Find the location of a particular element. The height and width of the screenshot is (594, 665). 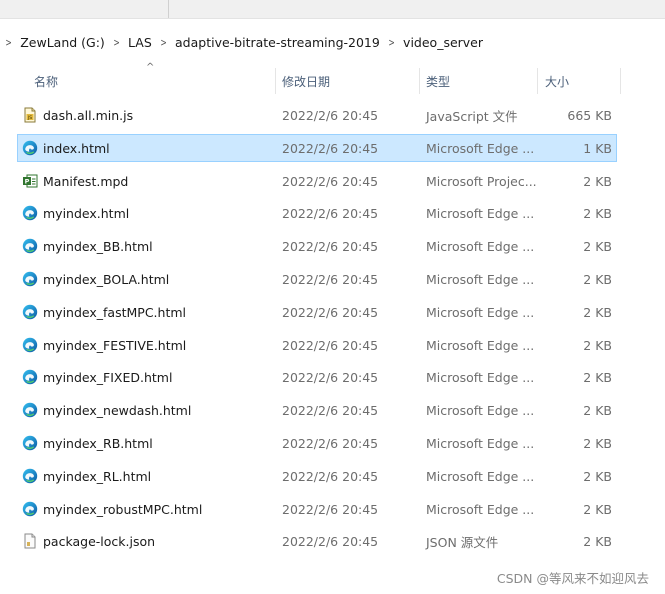

file-name: myindex_RB.html is located at coordinates (98, 443).